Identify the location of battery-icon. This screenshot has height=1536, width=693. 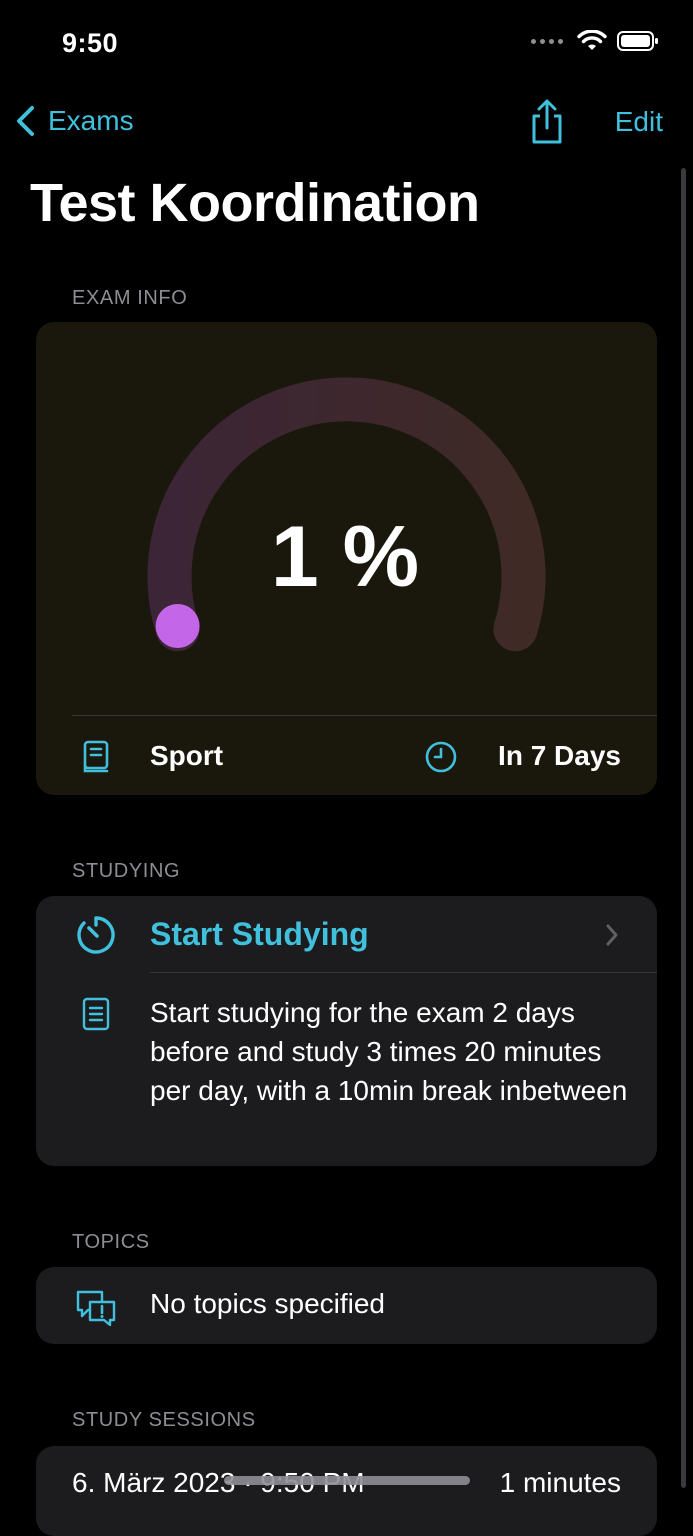
(637, 41).